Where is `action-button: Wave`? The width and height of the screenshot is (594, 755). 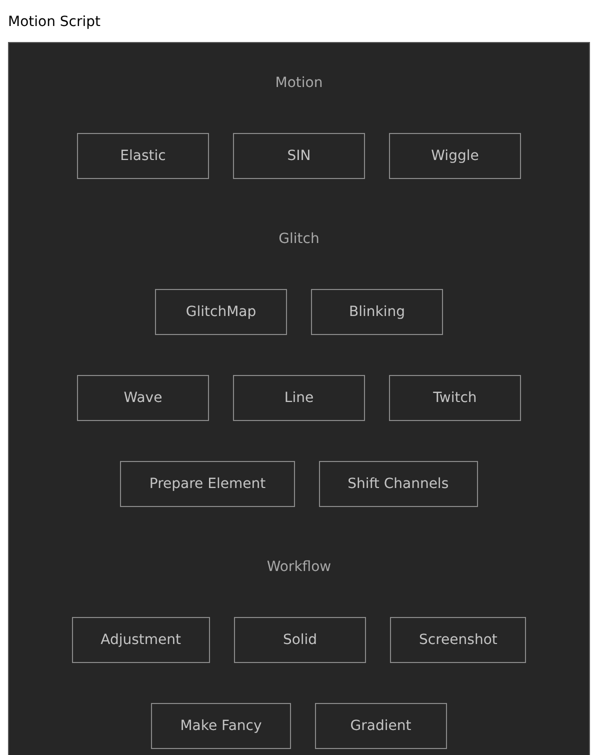
action-button: Wave is located at coordinates (143, 398).